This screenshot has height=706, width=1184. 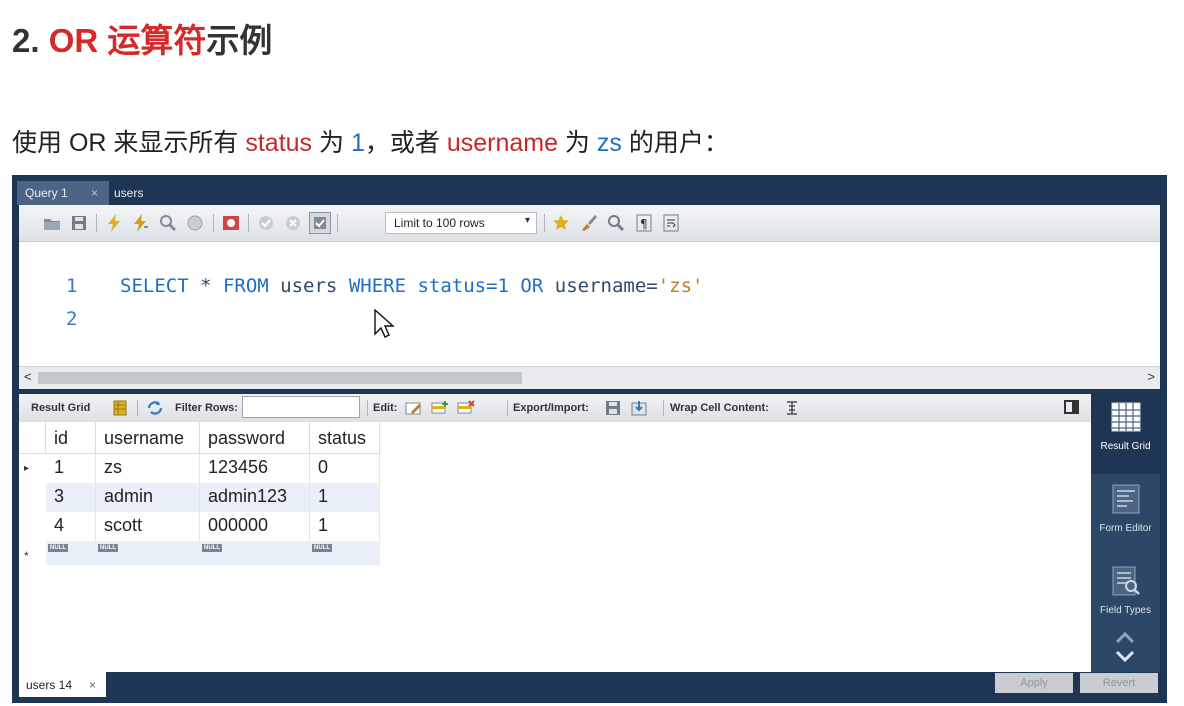 What do you see at coordinates (589, 223) in the screenshot?
I see `brush-icon` at bounding box center [589, 223].